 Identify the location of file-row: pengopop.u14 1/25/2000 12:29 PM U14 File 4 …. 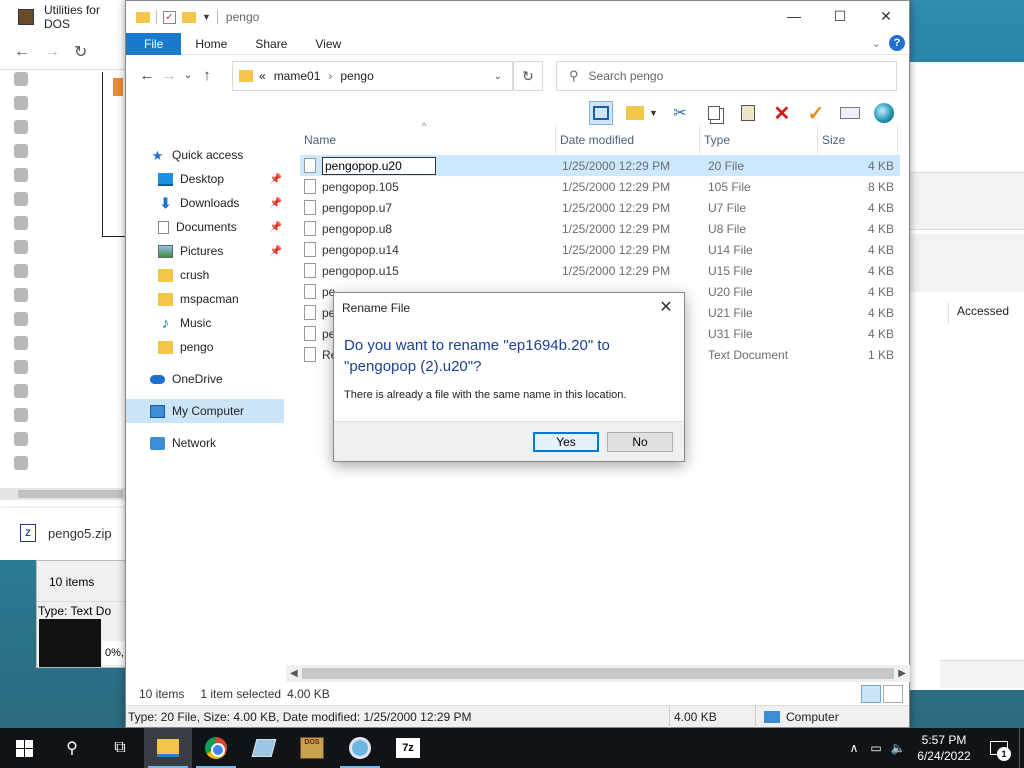
(600, 249).